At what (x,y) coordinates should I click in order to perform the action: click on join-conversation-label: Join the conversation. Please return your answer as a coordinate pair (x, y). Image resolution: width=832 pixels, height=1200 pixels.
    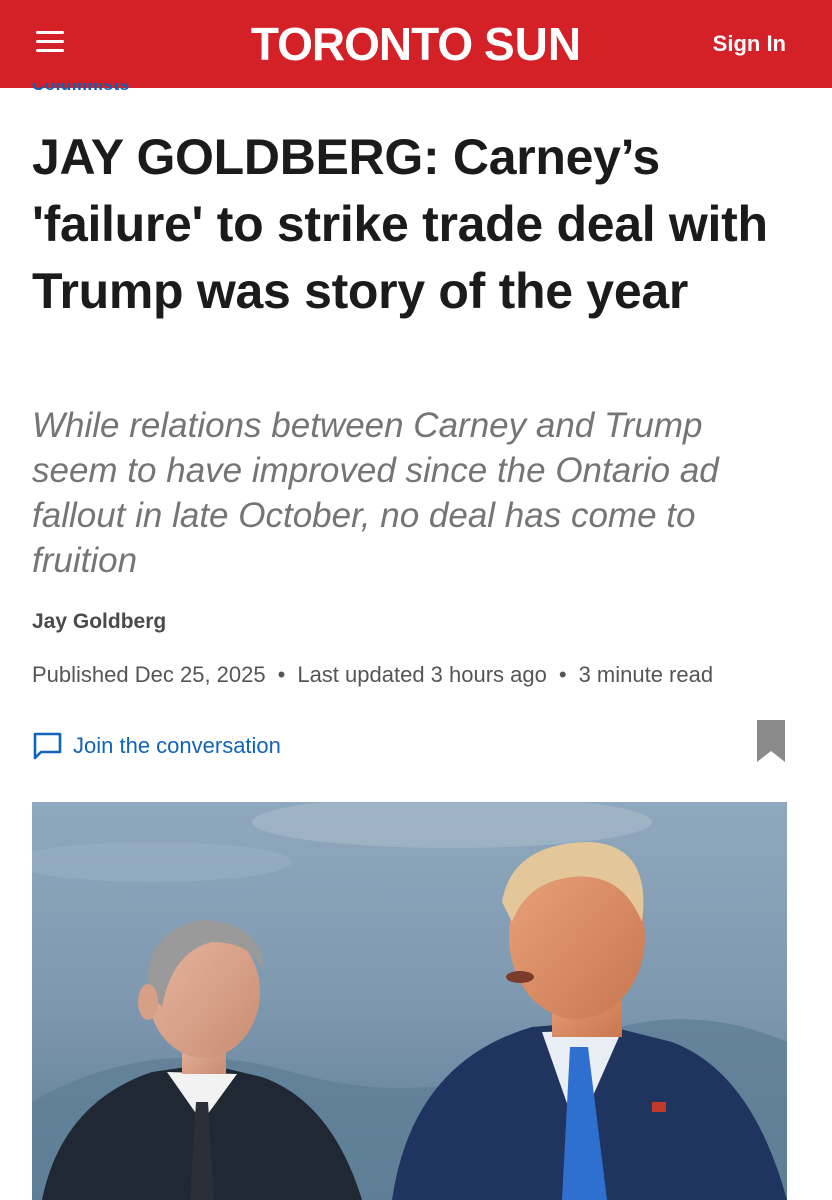
    Looking at the image, I should click on (177, 745).